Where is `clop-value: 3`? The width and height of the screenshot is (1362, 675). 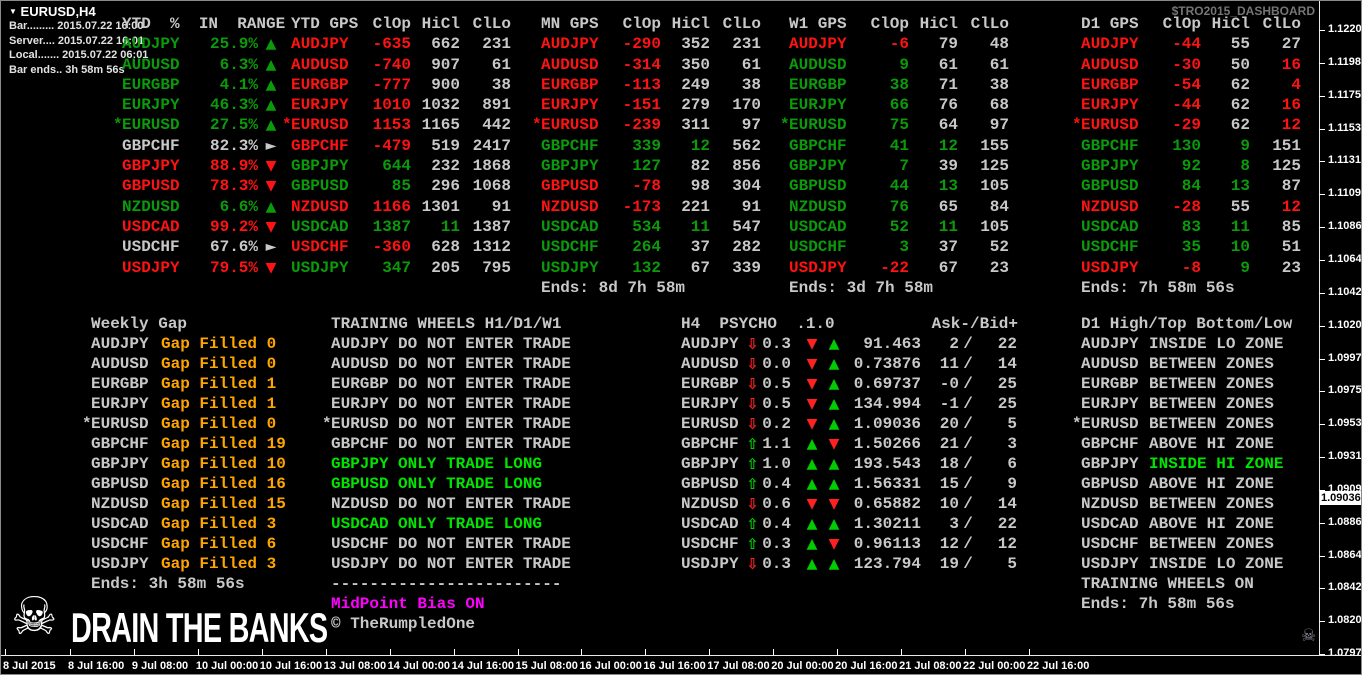 clop-value: 3 is located at coordinates (904, 247).